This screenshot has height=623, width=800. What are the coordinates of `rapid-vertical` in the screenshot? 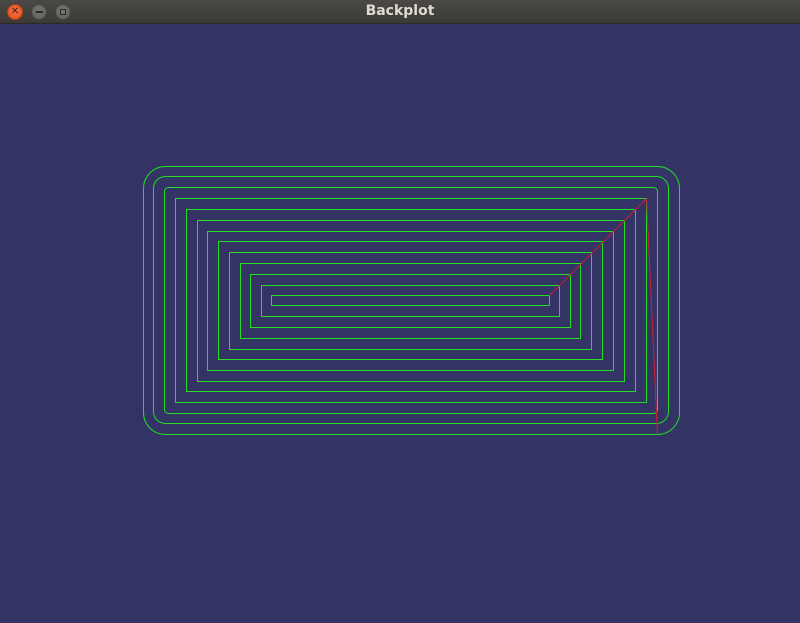 It's located at (652, 316).